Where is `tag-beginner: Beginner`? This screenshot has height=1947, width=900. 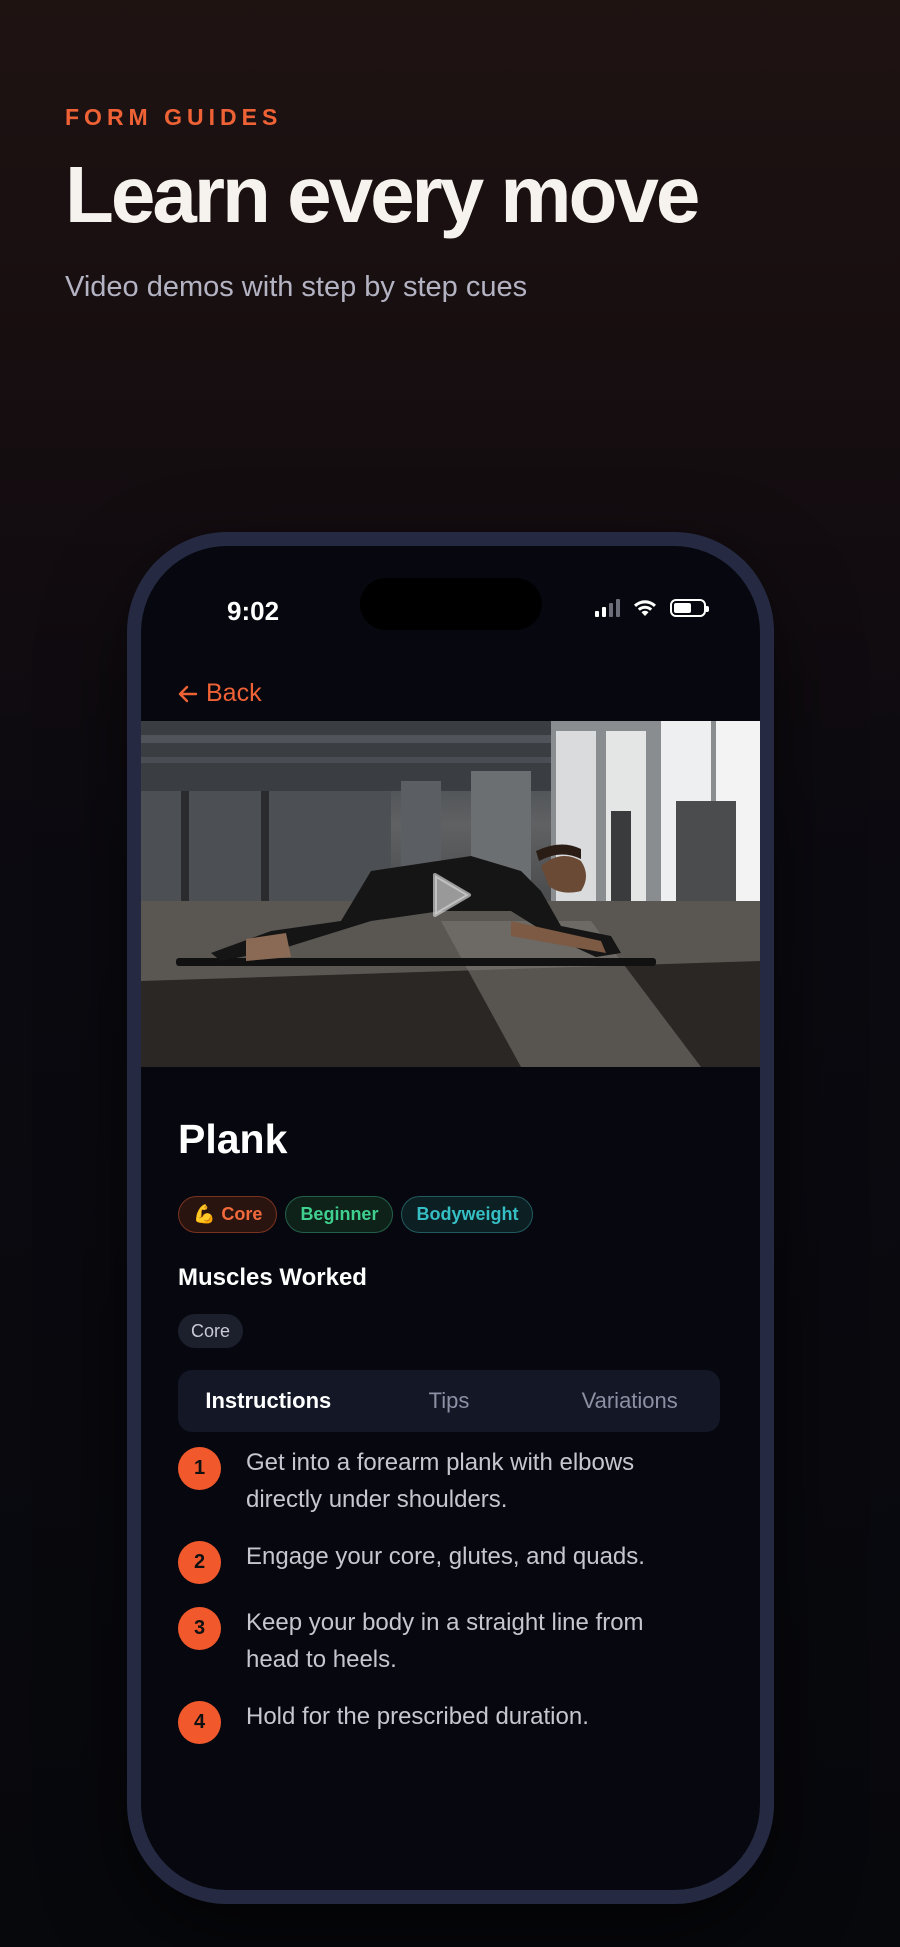 tag-beginner: Beginner is located at coordinates (339, 1214).